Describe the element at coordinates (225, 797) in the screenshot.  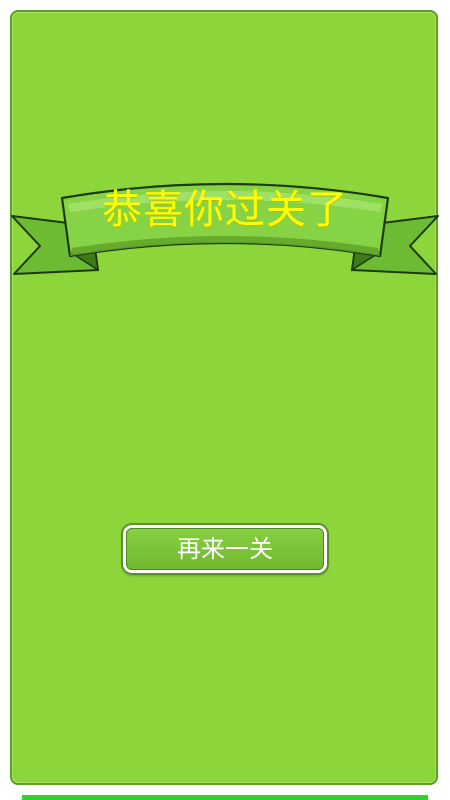
I see `bottom-edge-strip` at that location.